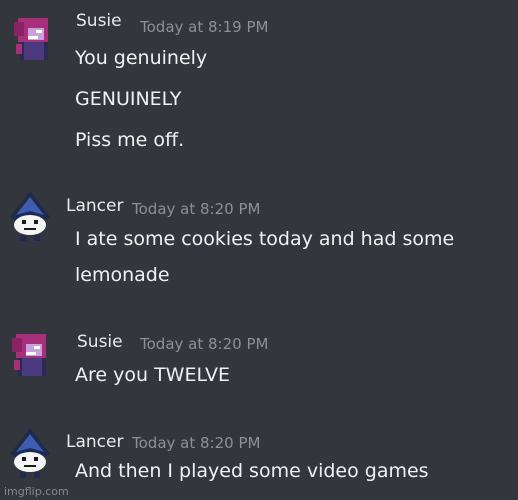  What do you see at coordinates (152, 375) in the screenshot?
I see `message-line: Are you TWELVE` at bounding box center [152, 375].